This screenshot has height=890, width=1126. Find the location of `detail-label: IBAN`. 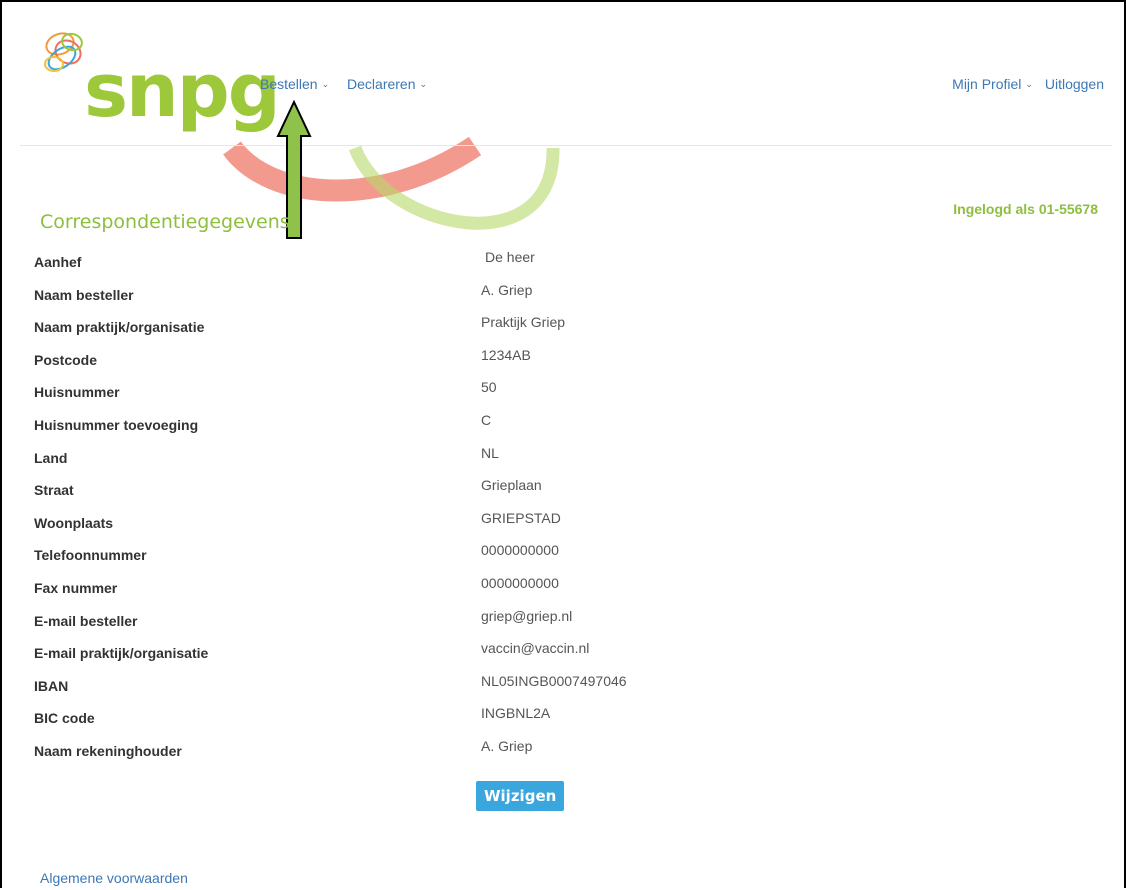

detail-label: IBAN is located at coordinates (51, 685).